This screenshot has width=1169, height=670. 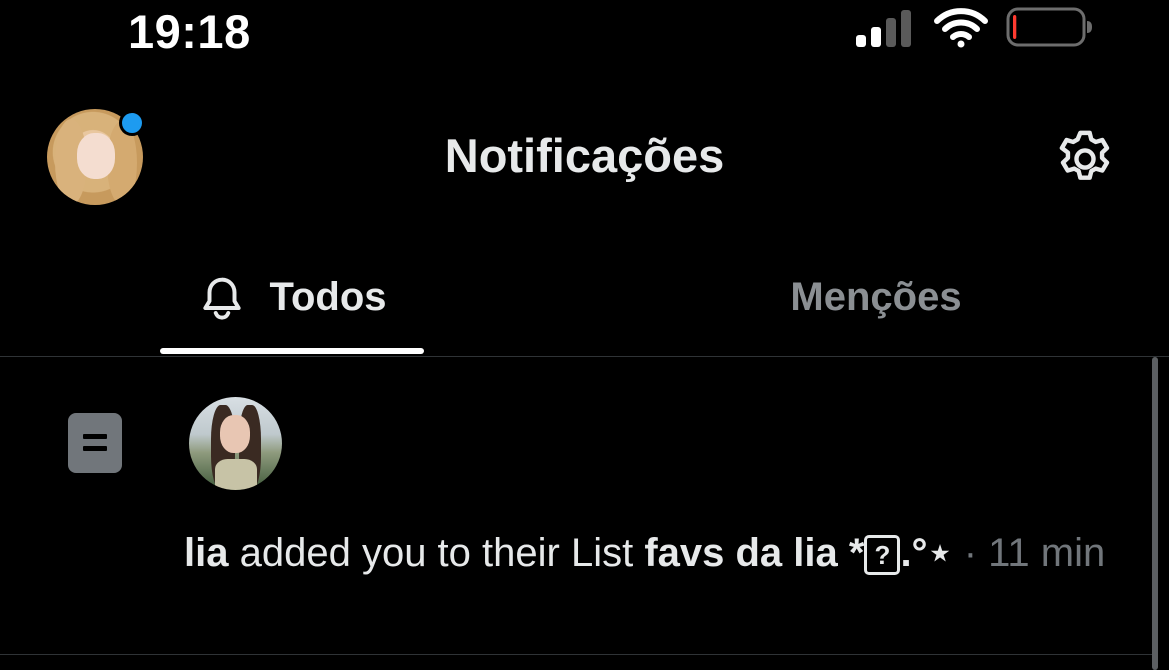 I want to click on notification-time: 11 min, so click(x=1047, y=553).